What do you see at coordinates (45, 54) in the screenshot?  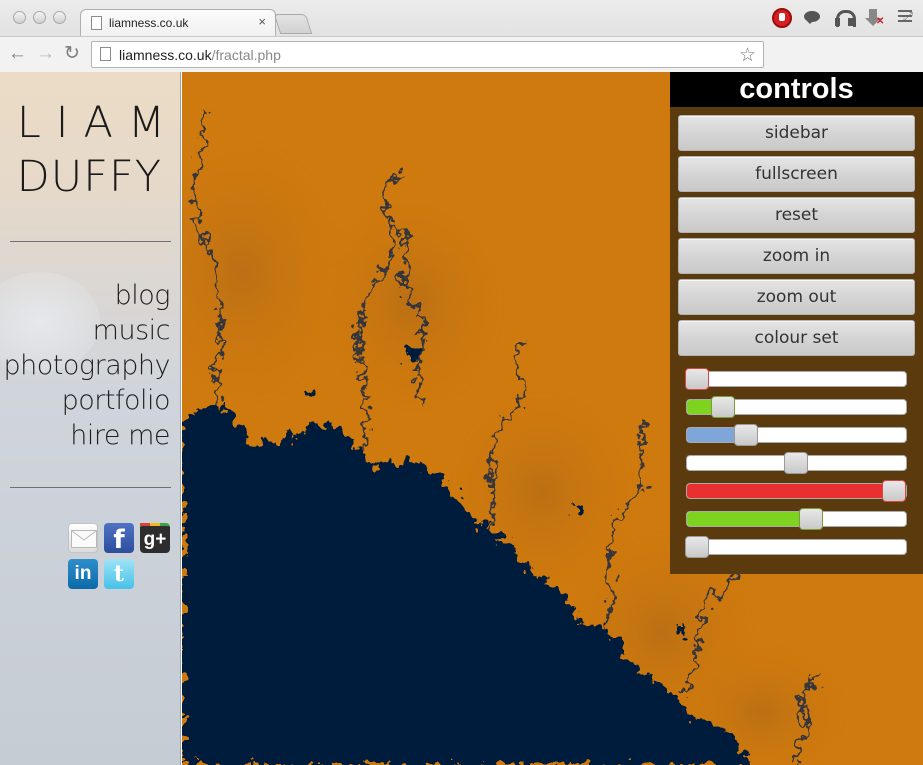 I see `forward-arrow-icon: →` at bounding box center [45, 54].